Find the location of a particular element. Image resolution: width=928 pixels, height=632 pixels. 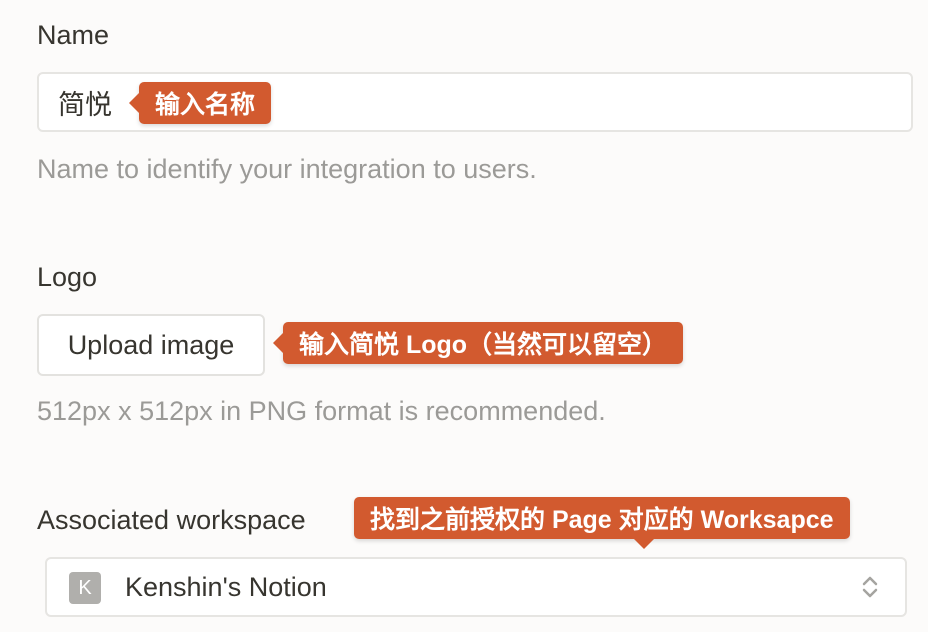

workspace-name: Kenshin's Notion is located at coordinates (226, 587).